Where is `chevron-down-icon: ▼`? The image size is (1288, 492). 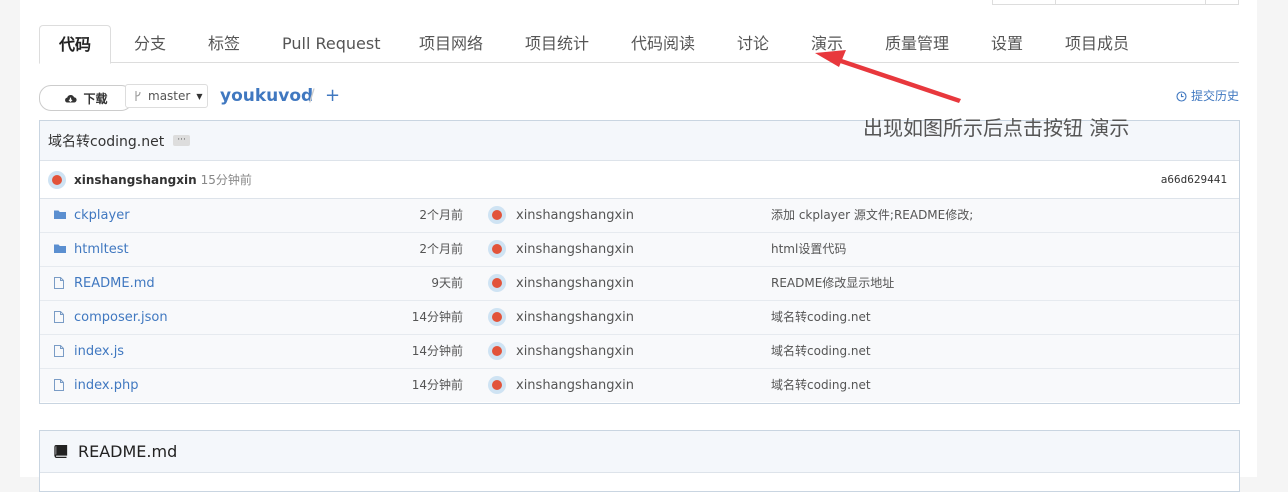 chevron-down-icon: ▼ is located at coordinates (199, 96).